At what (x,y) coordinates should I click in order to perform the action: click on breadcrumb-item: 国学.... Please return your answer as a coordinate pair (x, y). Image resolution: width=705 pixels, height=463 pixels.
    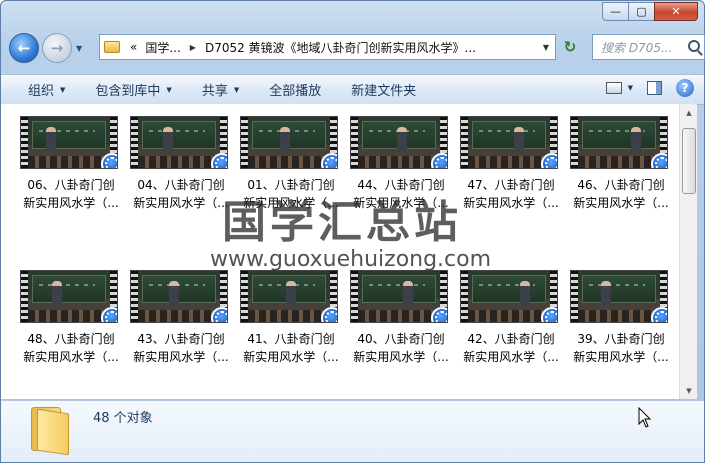
    Looking at the image, I should click on (162, 47).